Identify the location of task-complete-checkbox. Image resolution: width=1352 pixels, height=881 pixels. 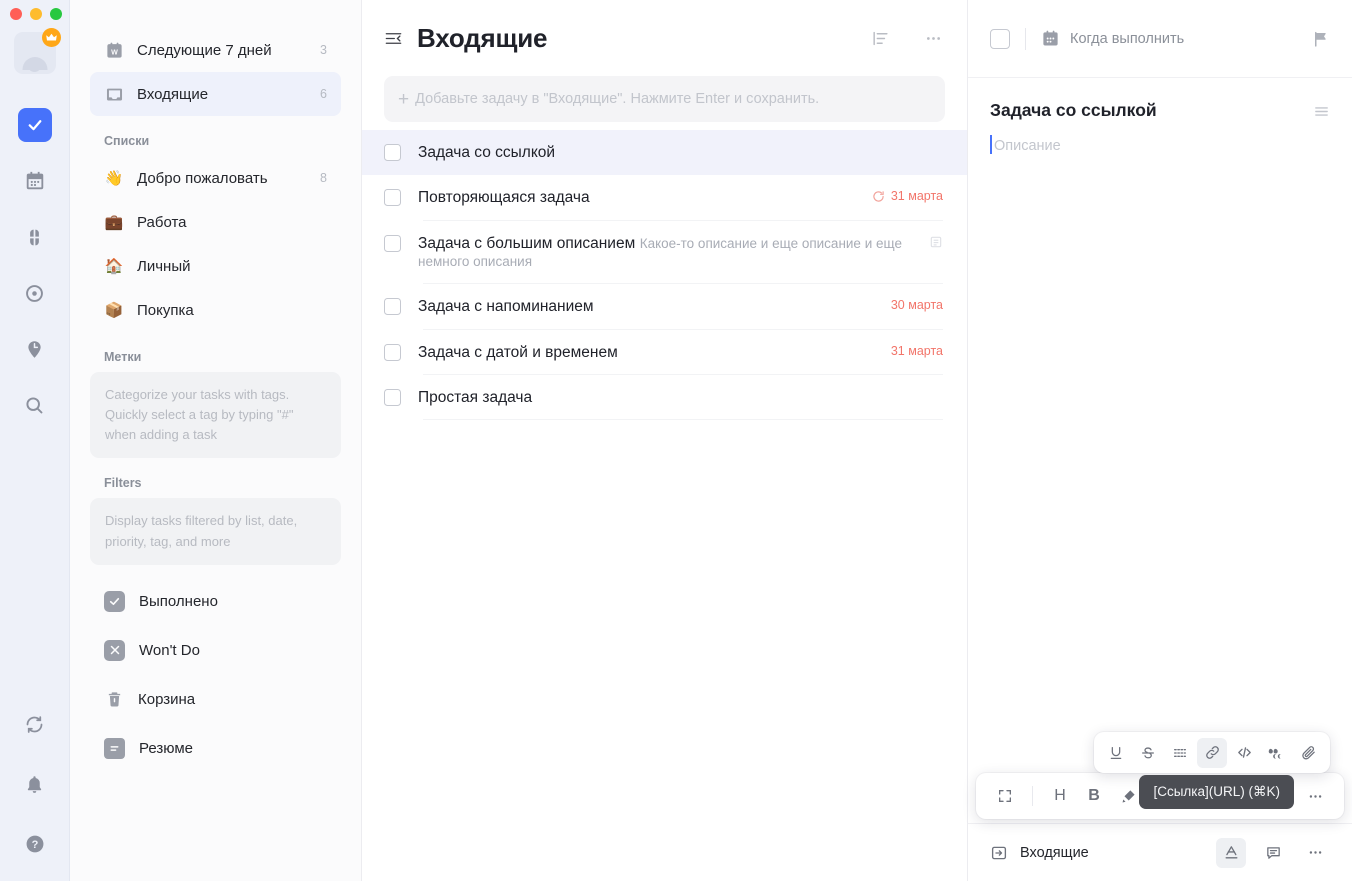
(1000, 38).